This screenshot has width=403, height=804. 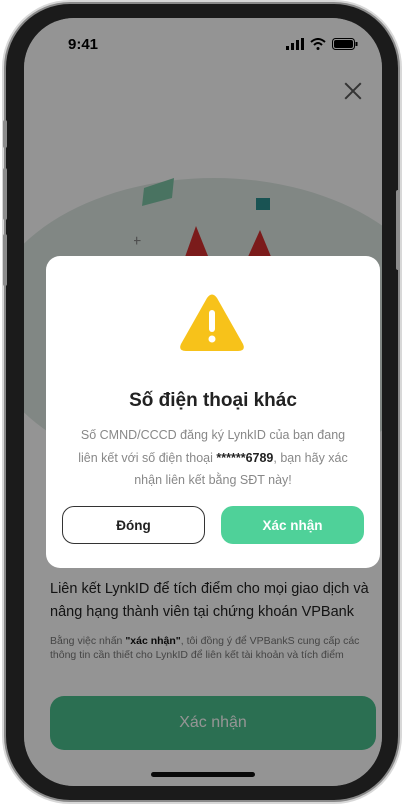 I want to click on dialog-title: Số điện thoại khác, so click(x=213, y=400).